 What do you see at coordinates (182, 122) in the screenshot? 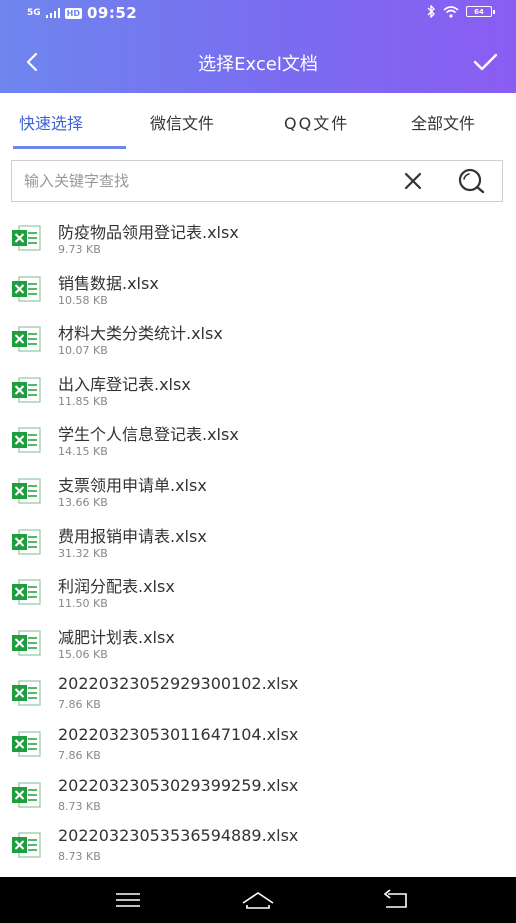
I see `tab-wechat-files: 微信文件` at bounding box center [182, 122].